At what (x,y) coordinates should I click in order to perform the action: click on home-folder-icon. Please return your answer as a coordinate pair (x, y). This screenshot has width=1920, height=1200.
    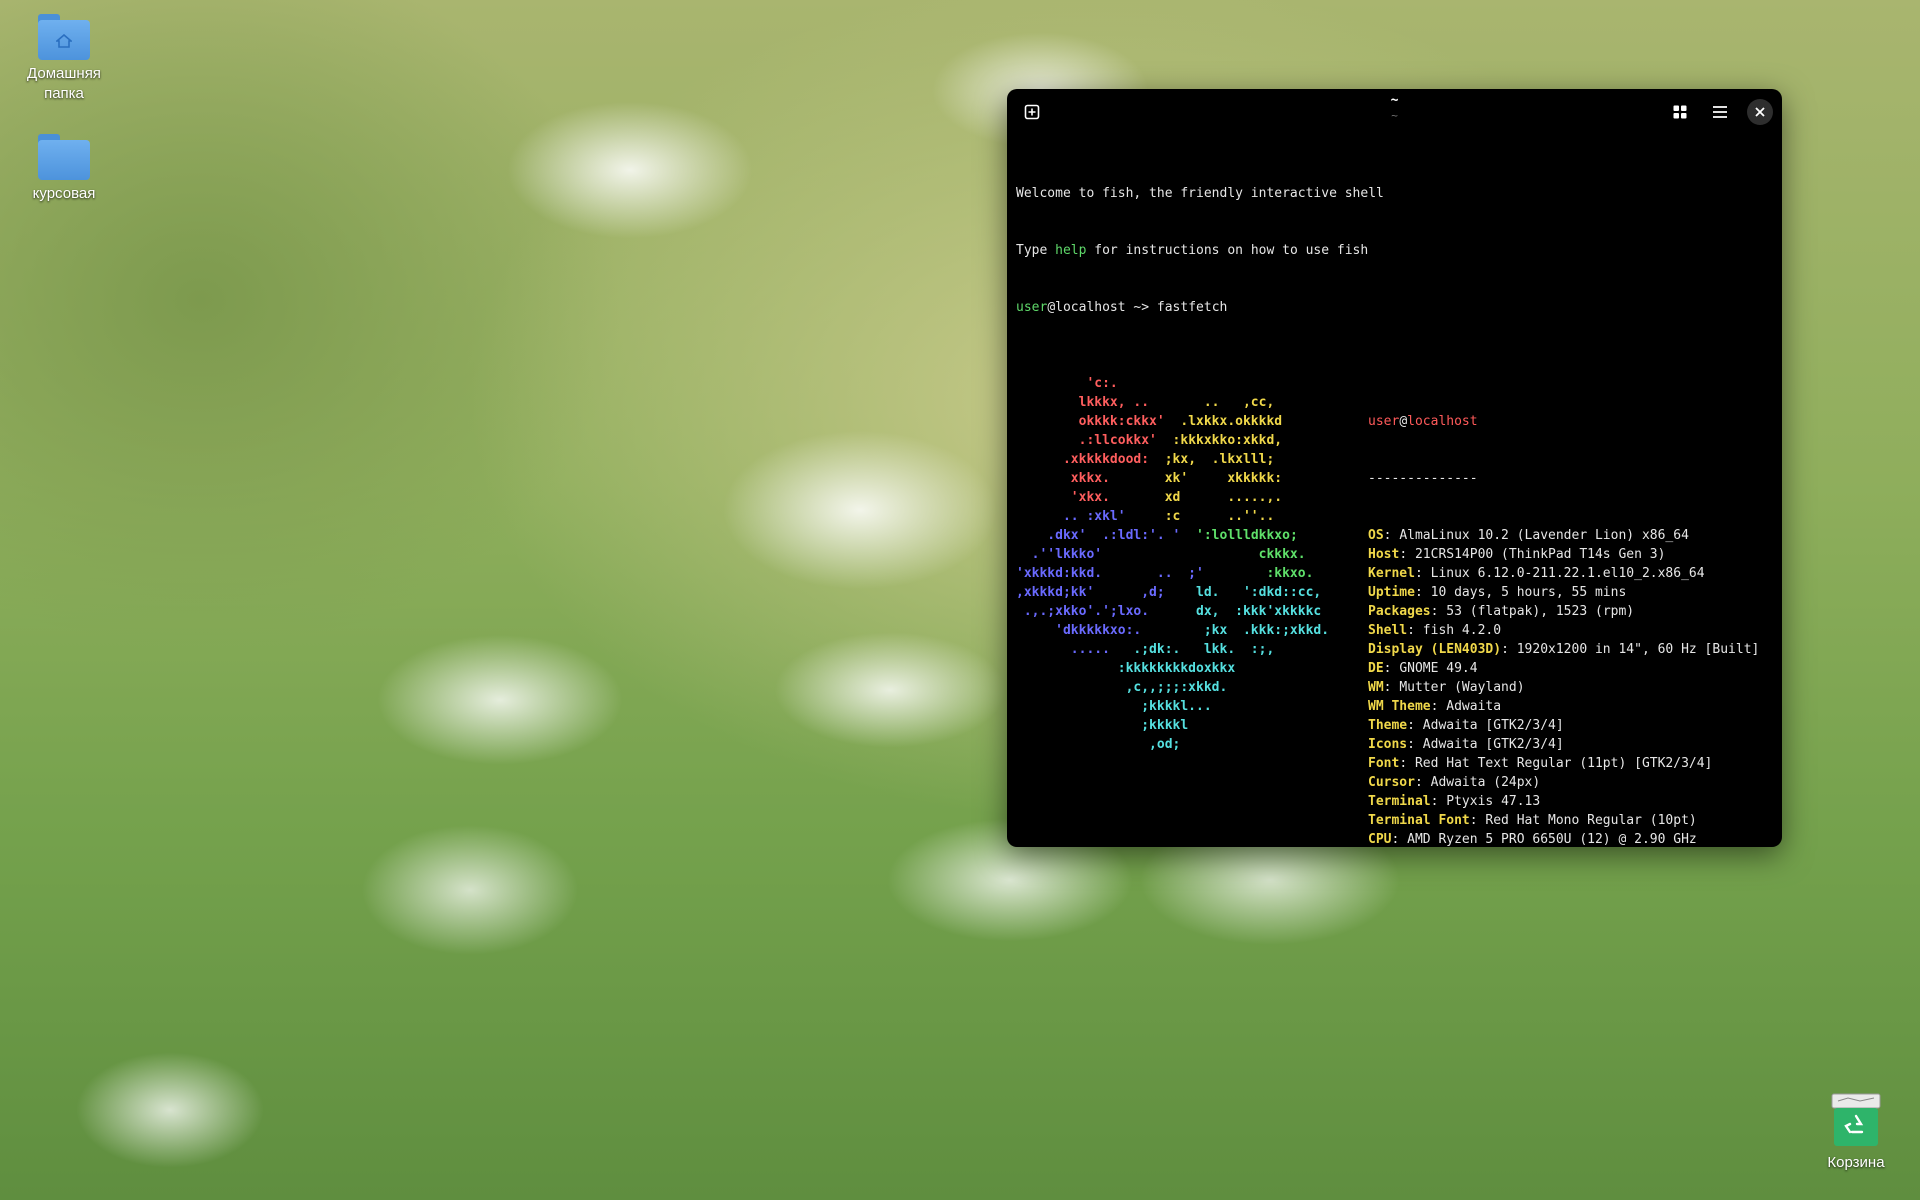
    Looking at the image, I should click on (64, 37).